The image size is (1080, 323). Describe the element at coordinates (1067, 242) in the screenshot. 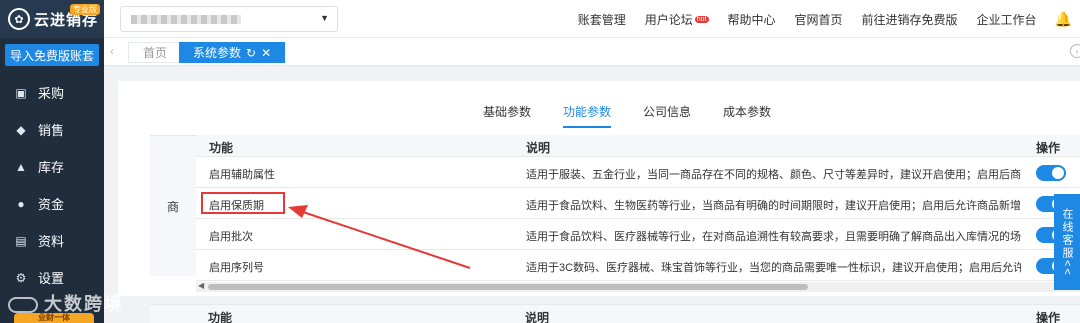

I see `online-service-button: 在线客服<<` at that location.